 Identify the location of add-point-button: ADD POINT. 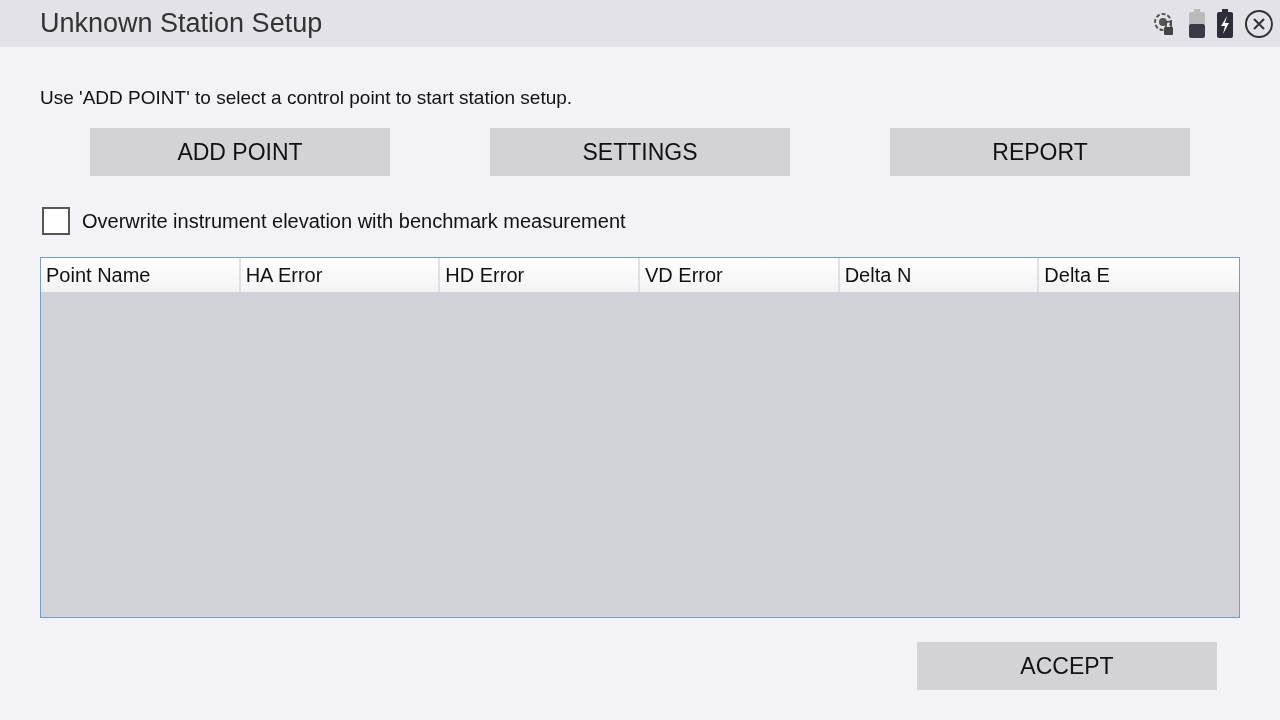
(240, 152).